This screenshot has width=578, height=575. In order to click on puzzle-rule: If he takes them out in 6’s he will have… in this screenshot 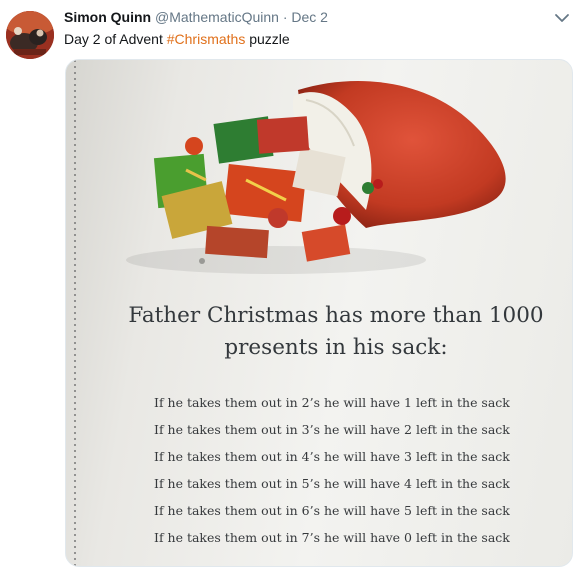, I will do `click(332, 510)`.